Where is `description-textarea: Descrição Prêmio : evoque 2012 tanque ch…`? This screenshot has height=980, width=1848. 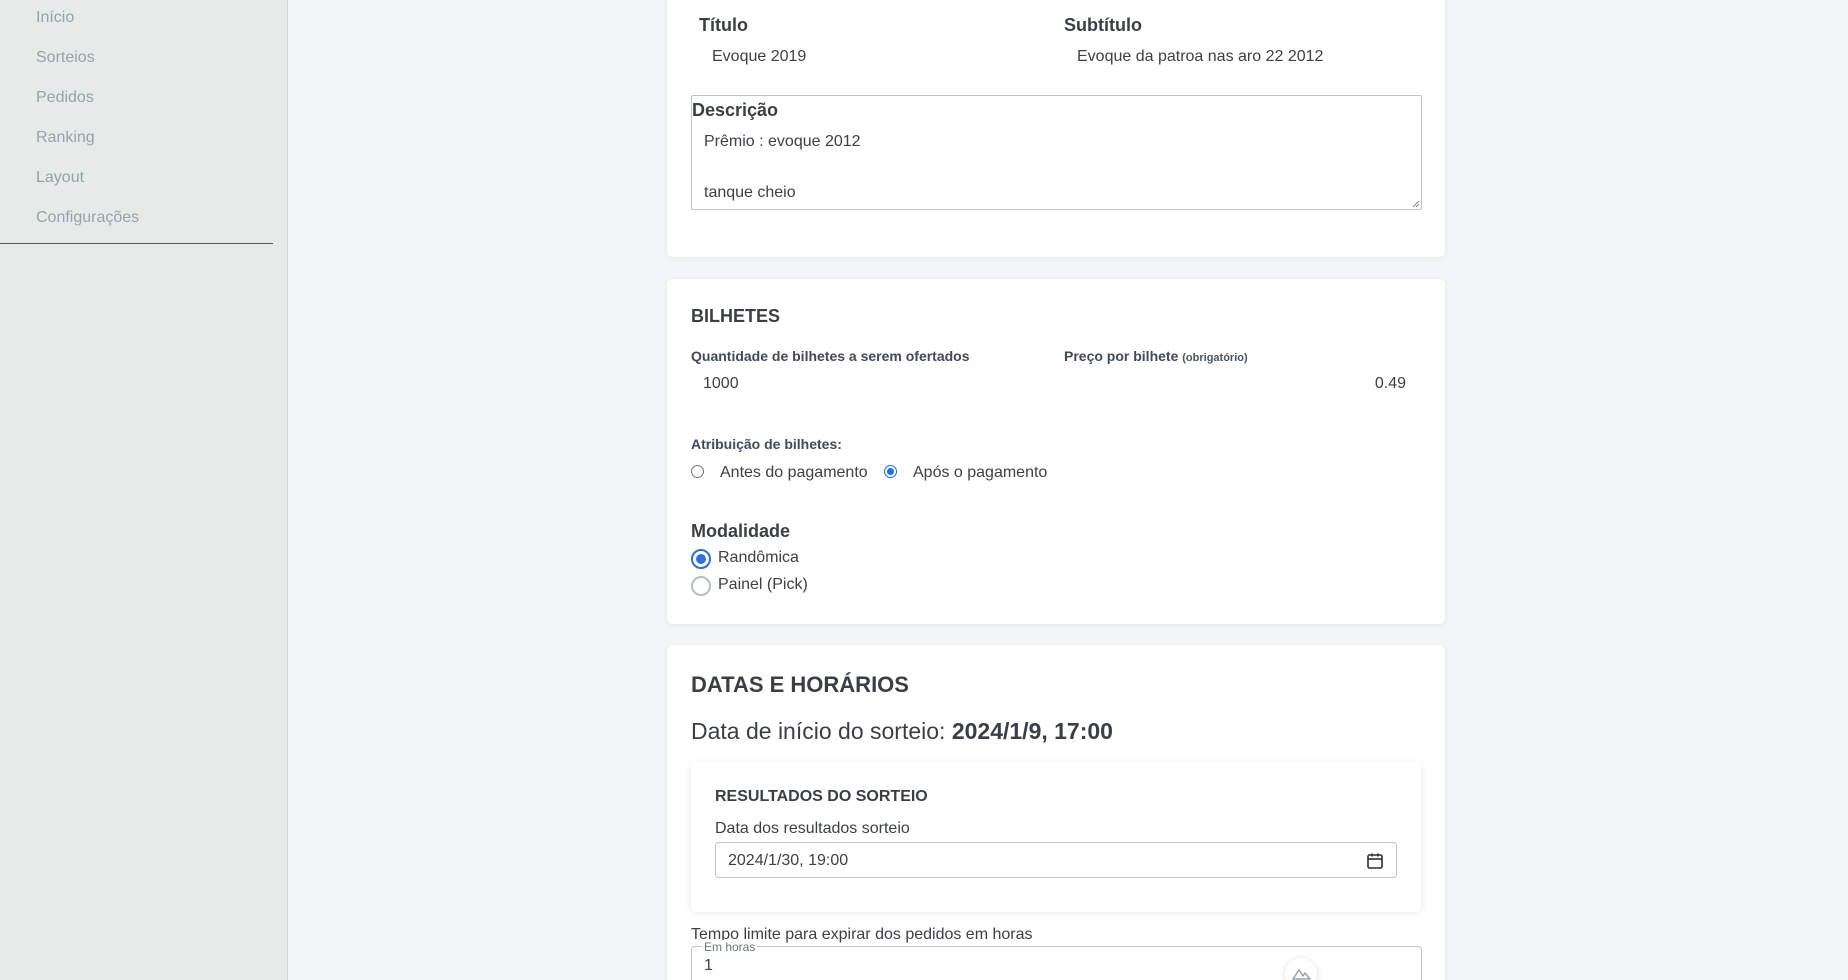 description-textarea: Descrição Prêmio : evoque 2012 tanque ch… is located at coordinates (1056, 152).